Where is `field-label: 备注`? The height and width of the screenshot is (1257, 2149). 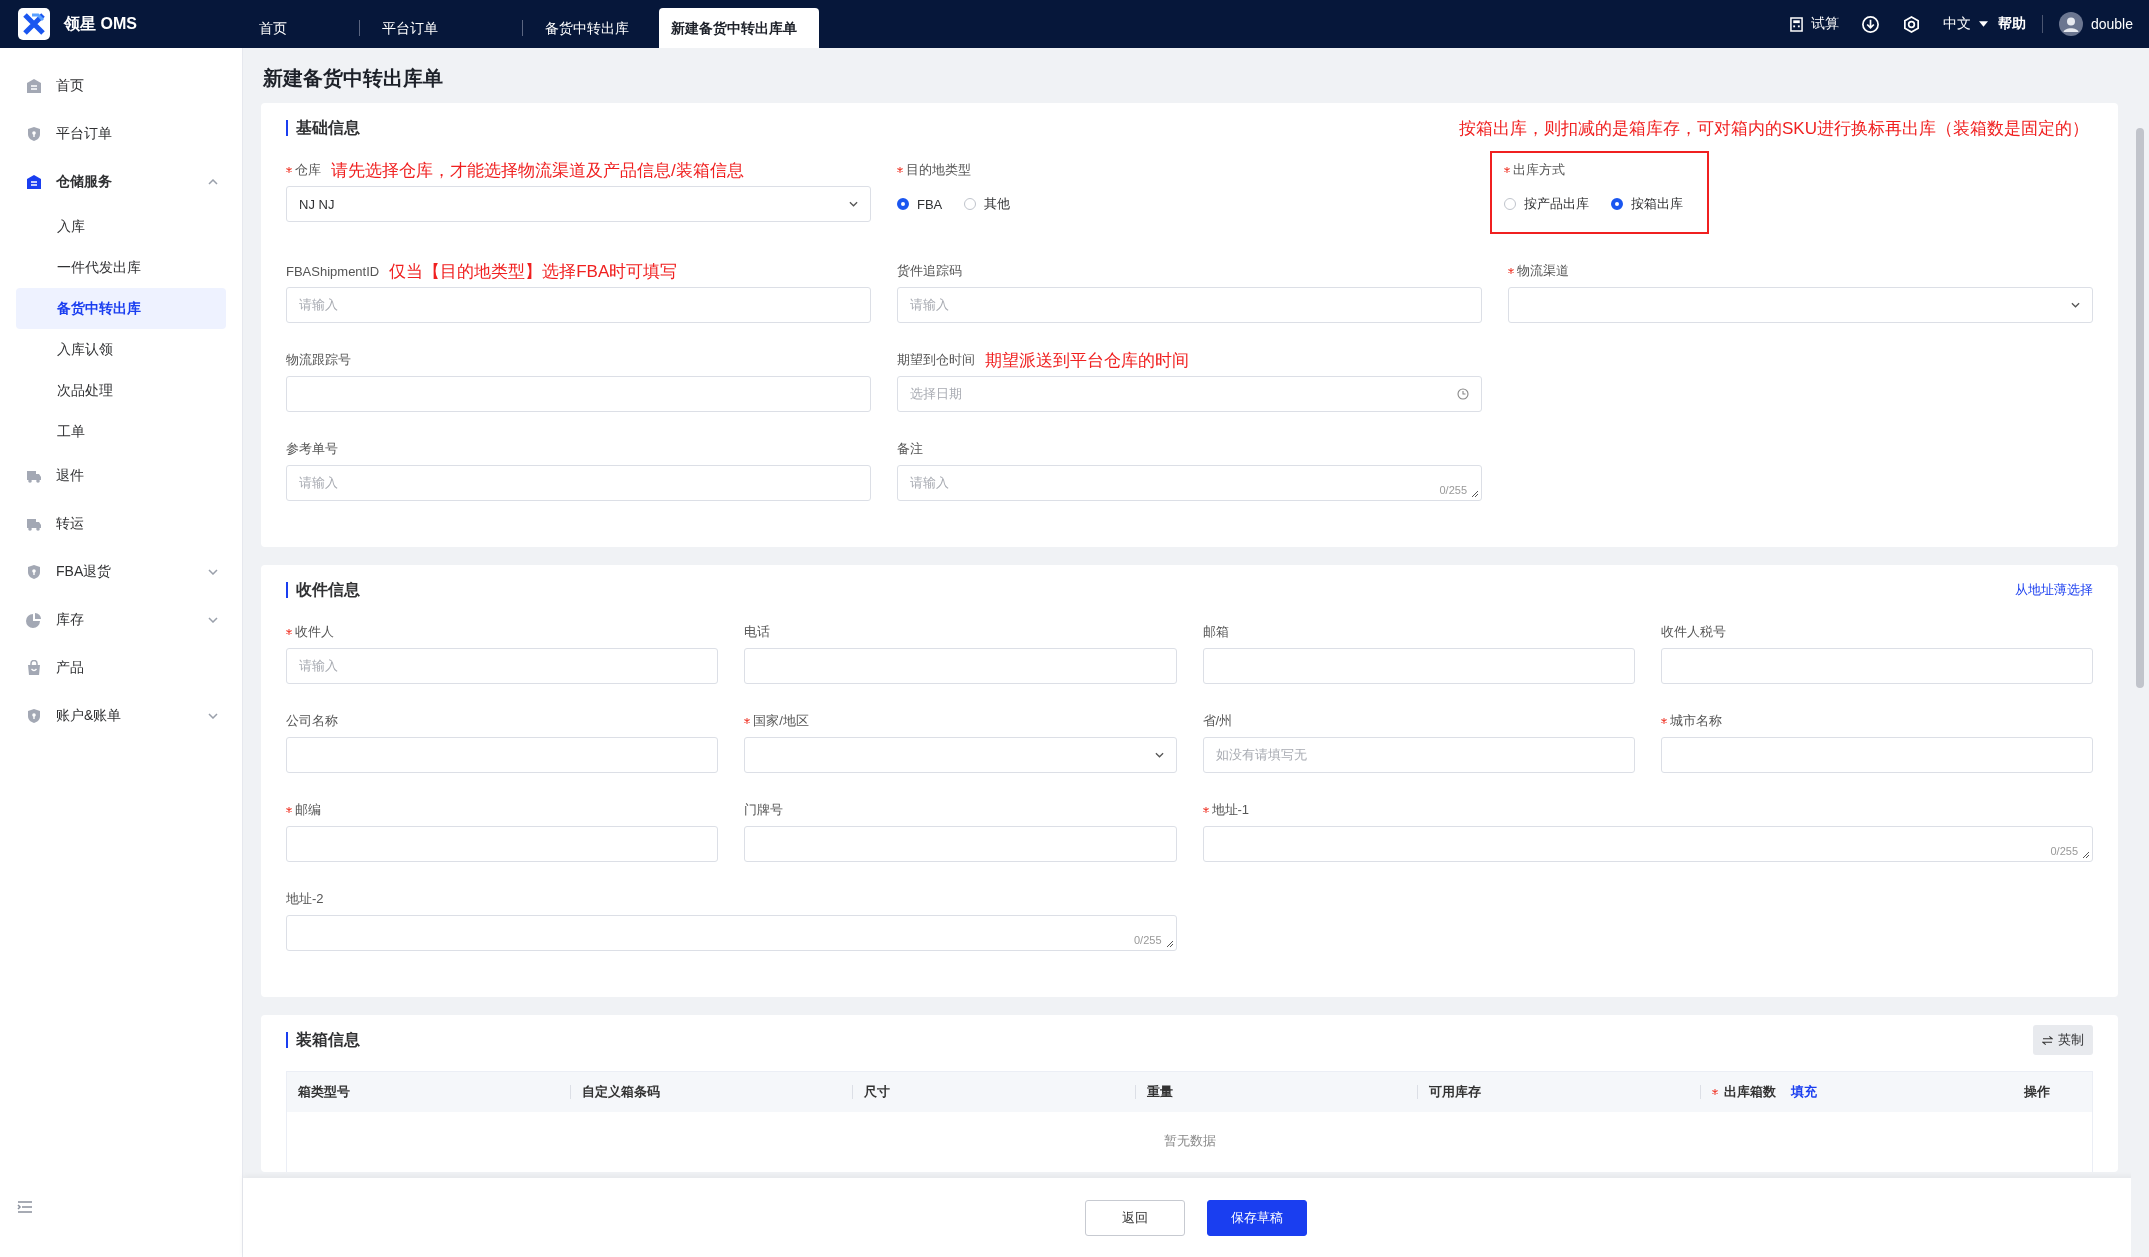
field-label: 备注 is located at coordinates (910, 449).